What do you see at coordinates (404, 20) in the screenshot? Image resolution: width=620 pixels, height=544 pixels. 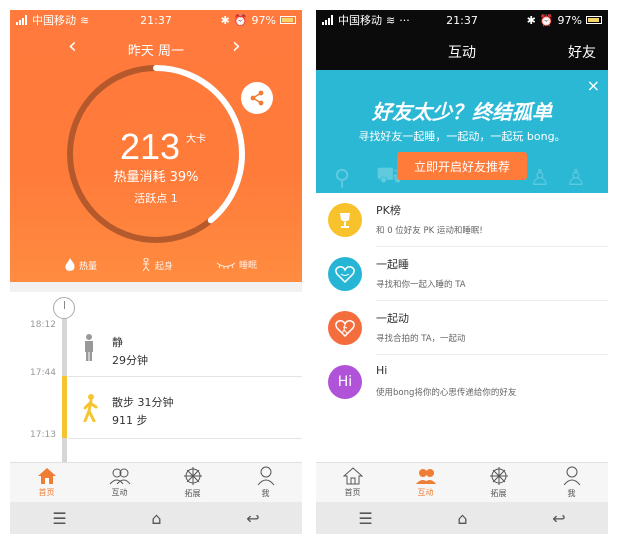 I see `more-dots-icon: ···` at bounding box center [404, 20].